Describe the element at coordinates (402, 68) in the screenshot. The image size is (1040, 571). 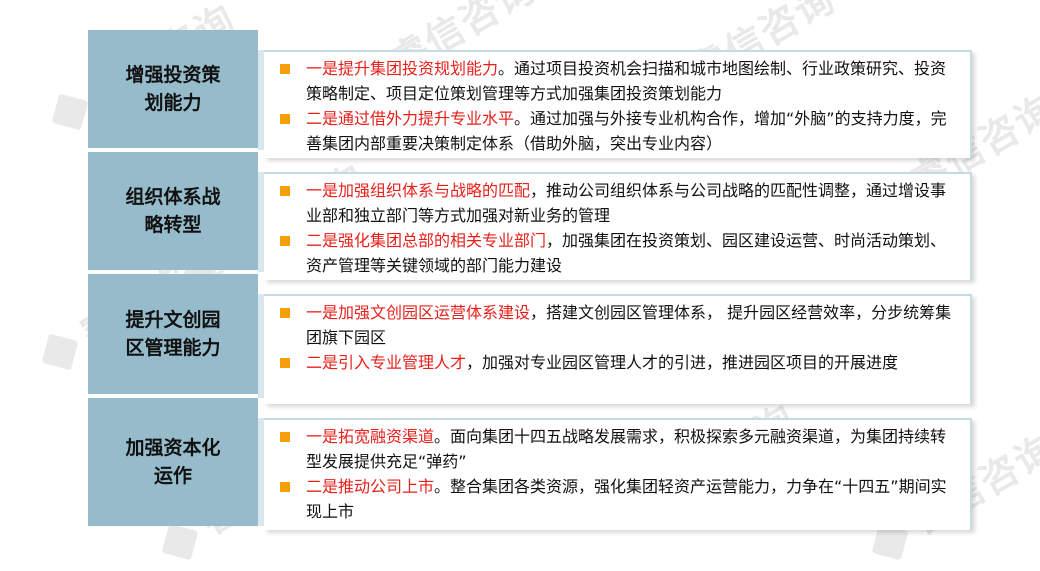
I see `item-highlight: 一是提升集团投资规划能力` at that location.